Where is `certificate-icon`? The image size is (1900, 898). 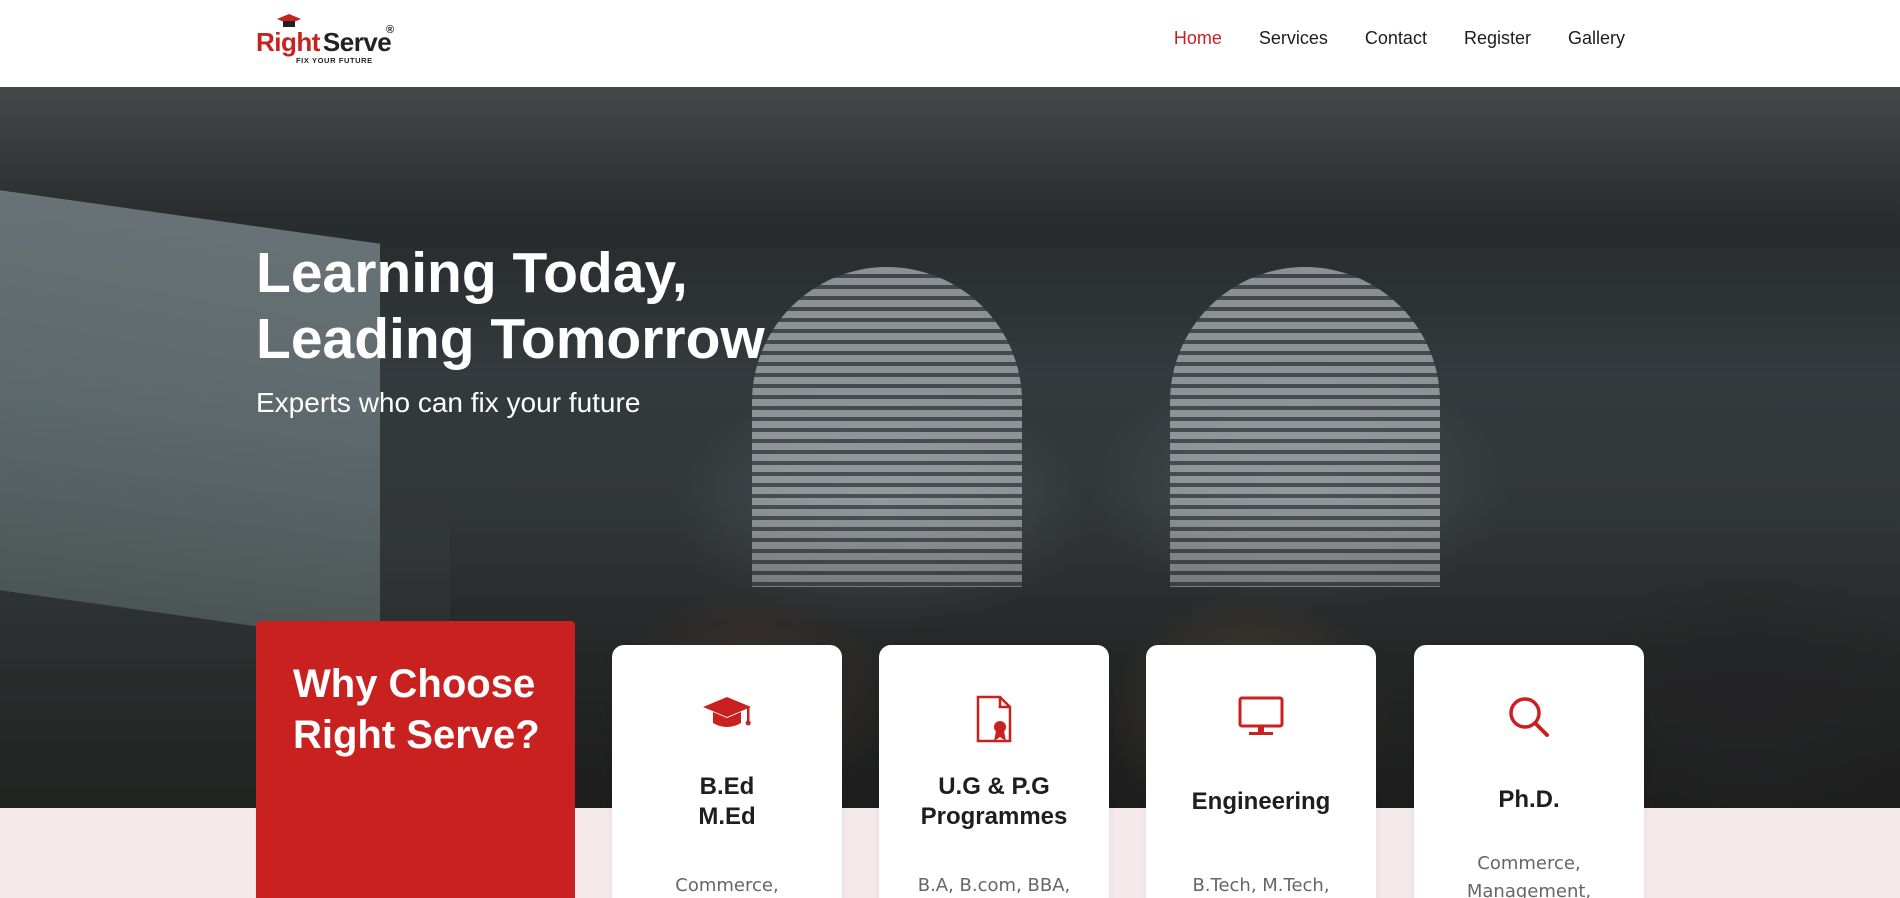 certificate-icon is located at coordinates (994, 719).